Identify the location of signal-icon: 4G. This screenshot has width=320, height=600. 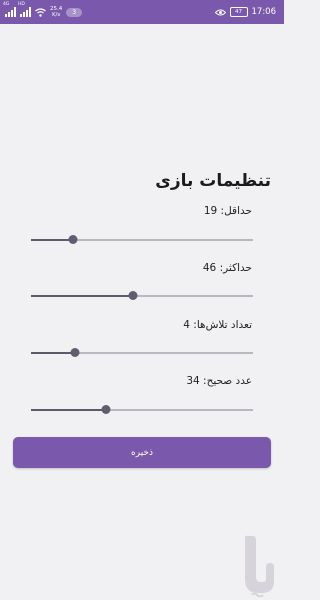
(9, 9).